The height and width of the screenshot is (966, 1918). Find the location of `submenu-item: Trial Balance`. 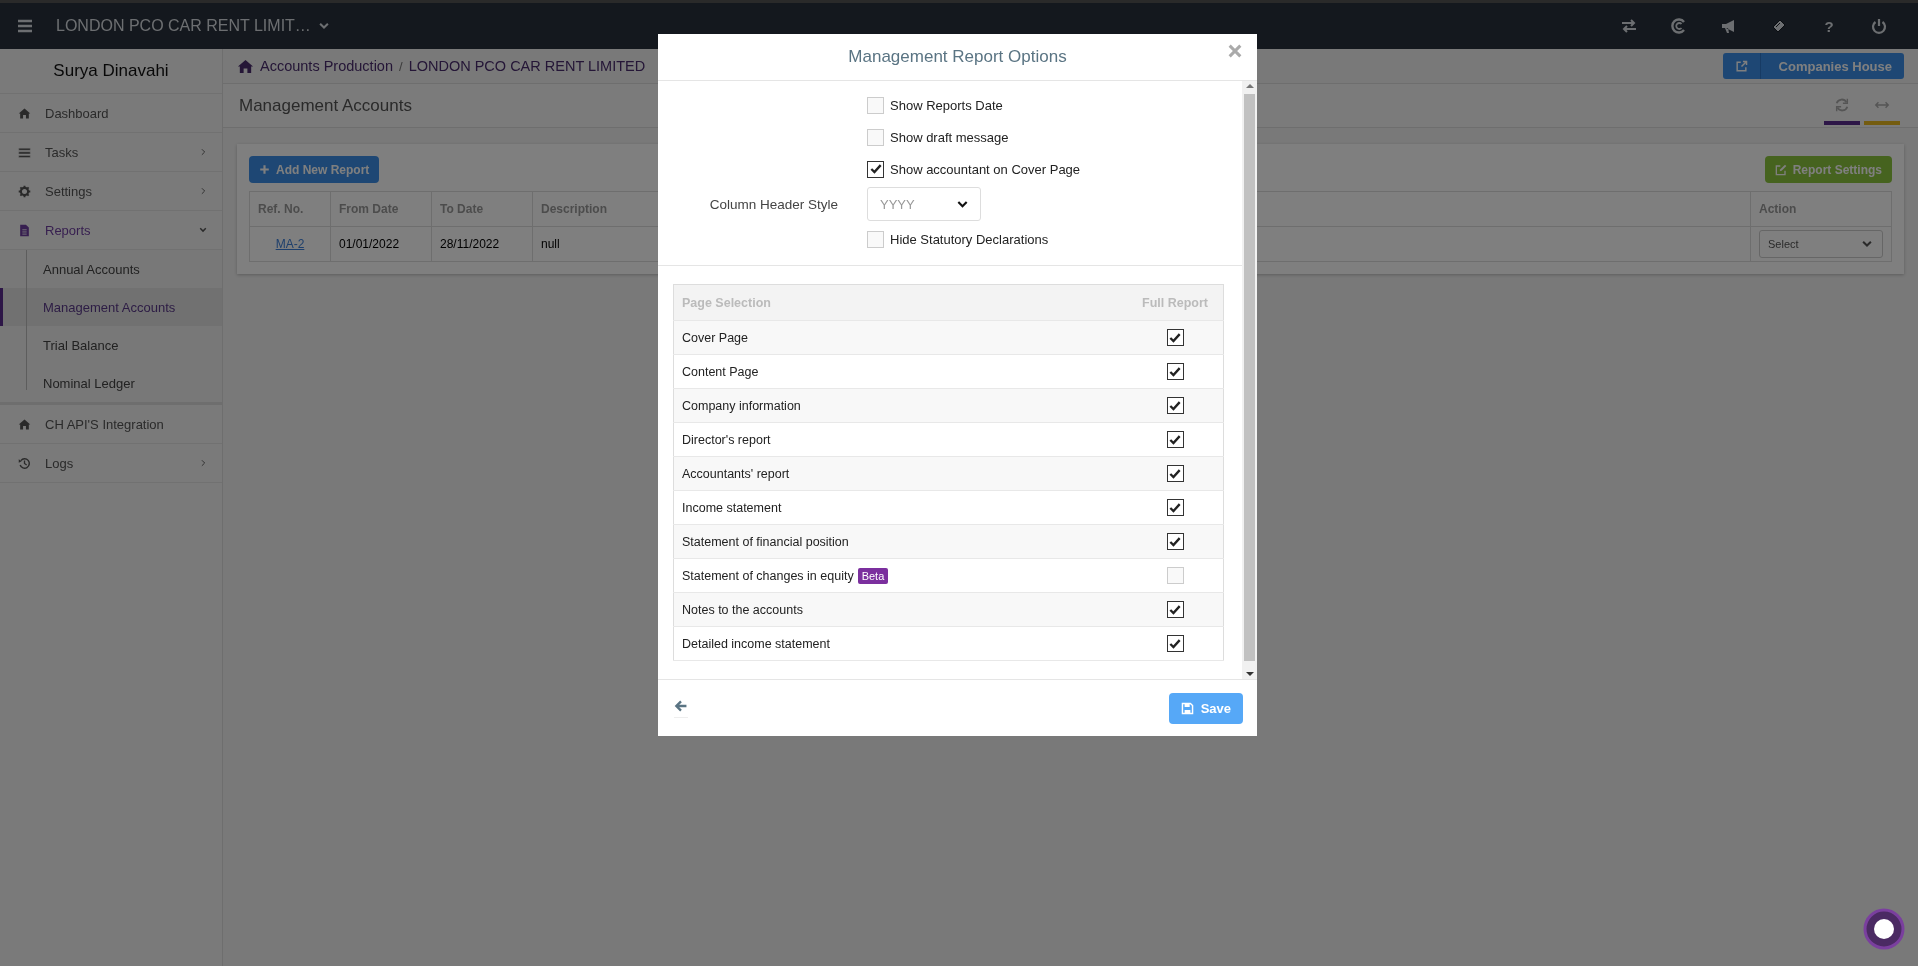

submenu-item: Trial Balance is located at coordinates (111, 345).